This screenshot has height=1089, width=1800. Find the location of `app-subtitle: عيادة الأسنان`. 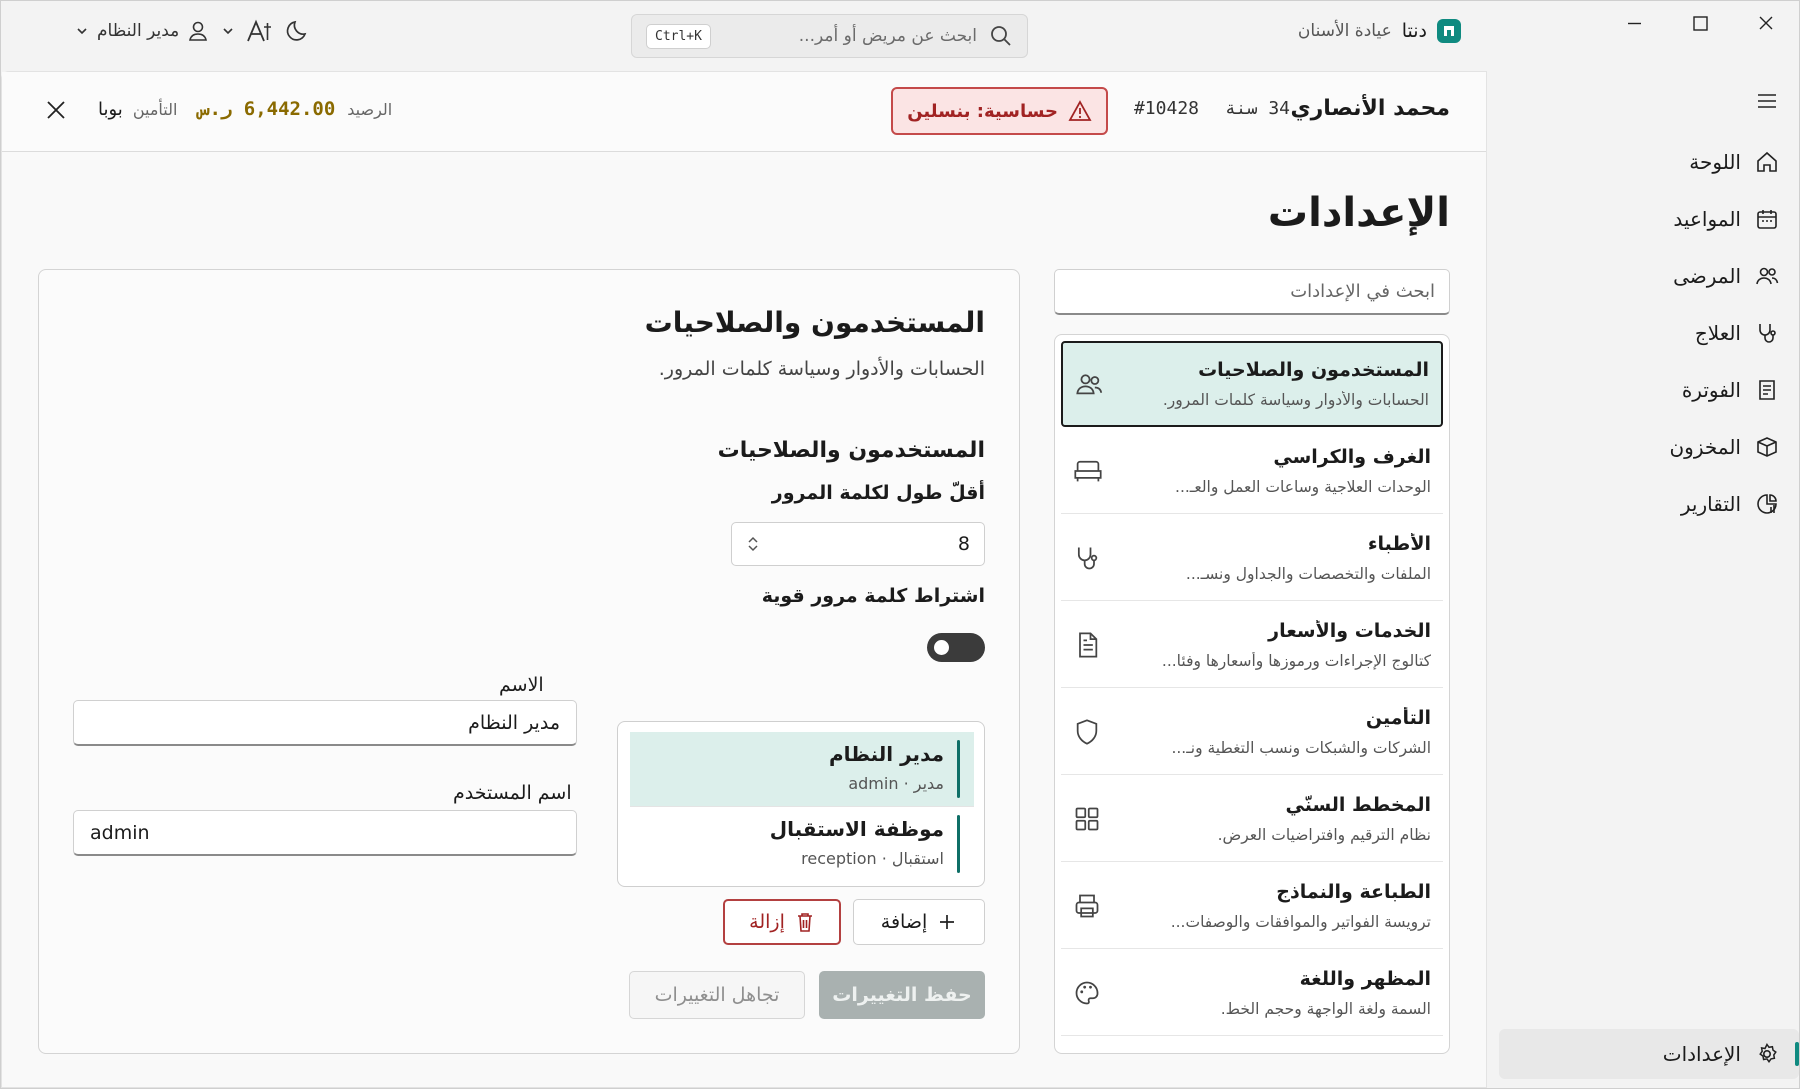

app-subtitle: عيادة الأسنان is located at coordinates (1344, 31).